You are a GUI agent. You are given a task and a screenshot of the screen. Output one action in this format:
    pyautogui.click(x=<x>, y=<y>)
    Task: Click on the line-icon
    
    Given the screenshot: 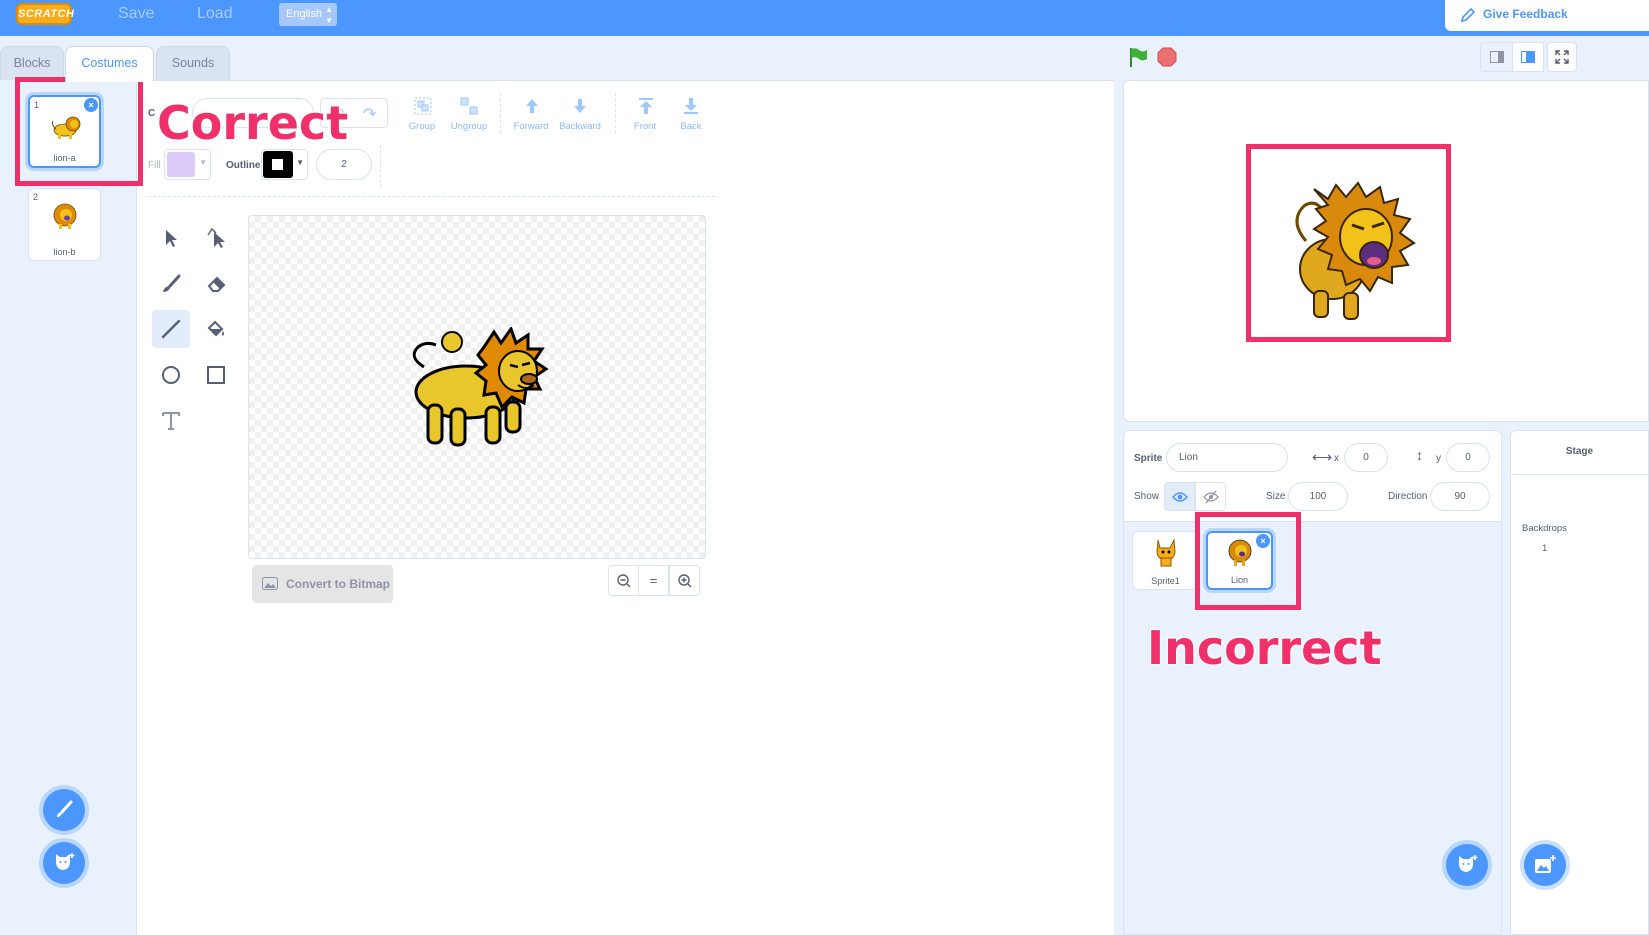 What is the action you would take?
    pyautogui.click(x=171, y=329)
    